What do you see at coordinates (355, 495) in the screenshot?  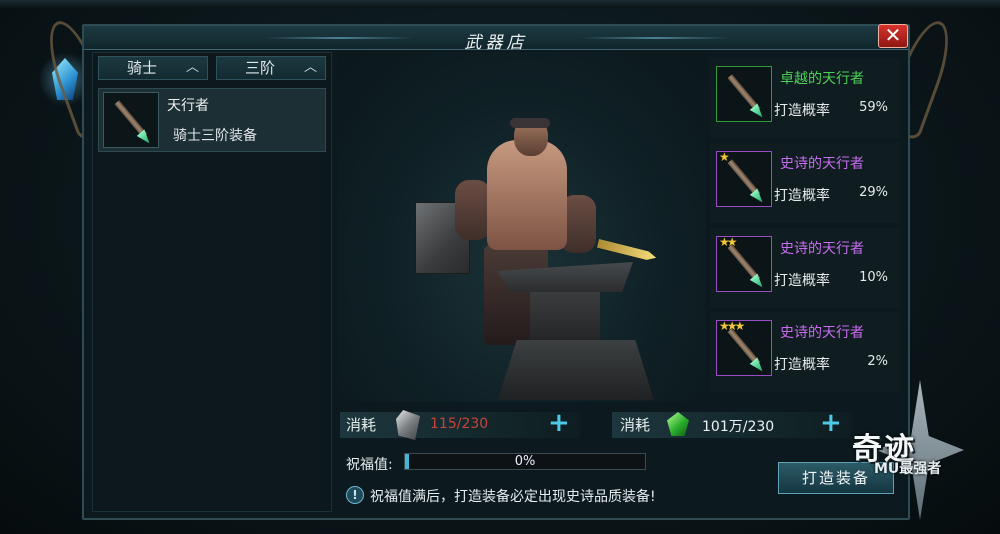 I see `info-icon: !` at bounding box center [355, 495].